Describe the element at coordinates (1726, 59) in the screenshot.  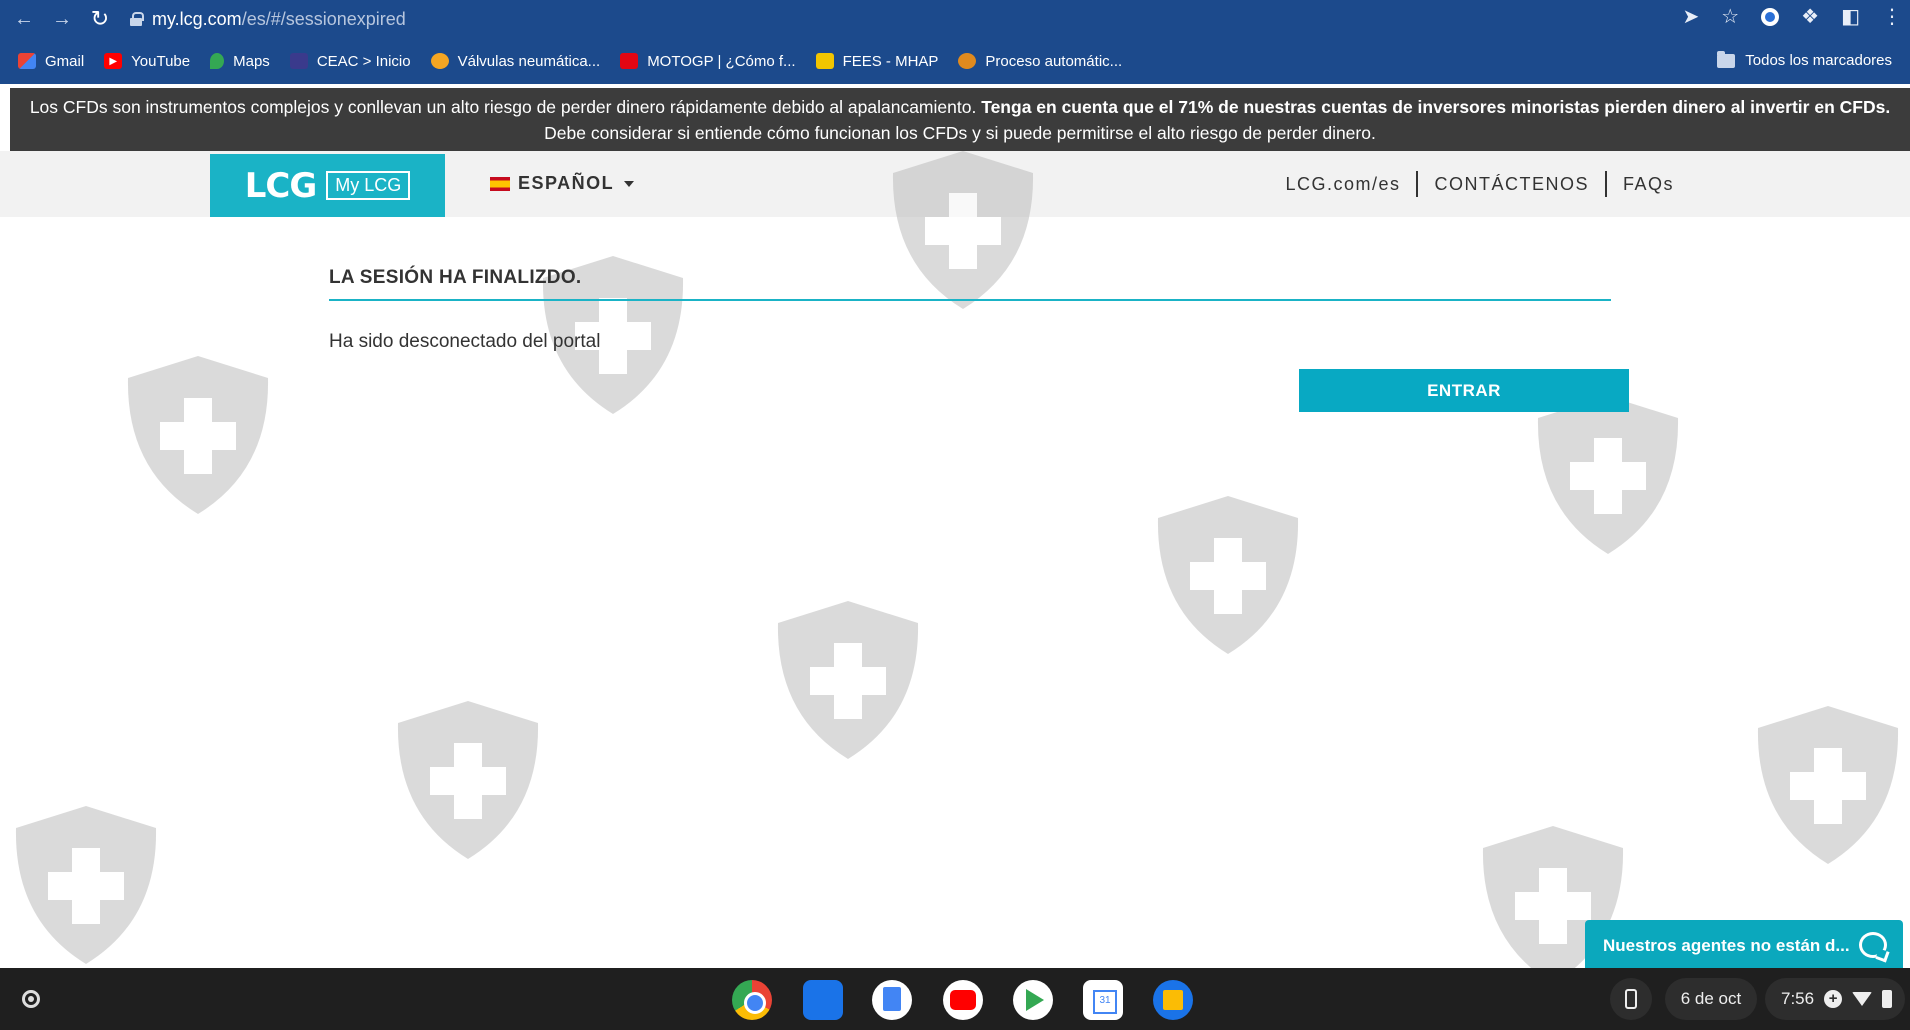
I see `folder-icon` at that location.